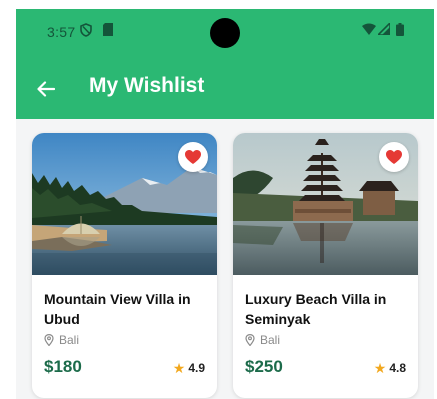 The height and width of the screenshot is (399, 437). I want to click on camera-cutout, so click(225, 33).